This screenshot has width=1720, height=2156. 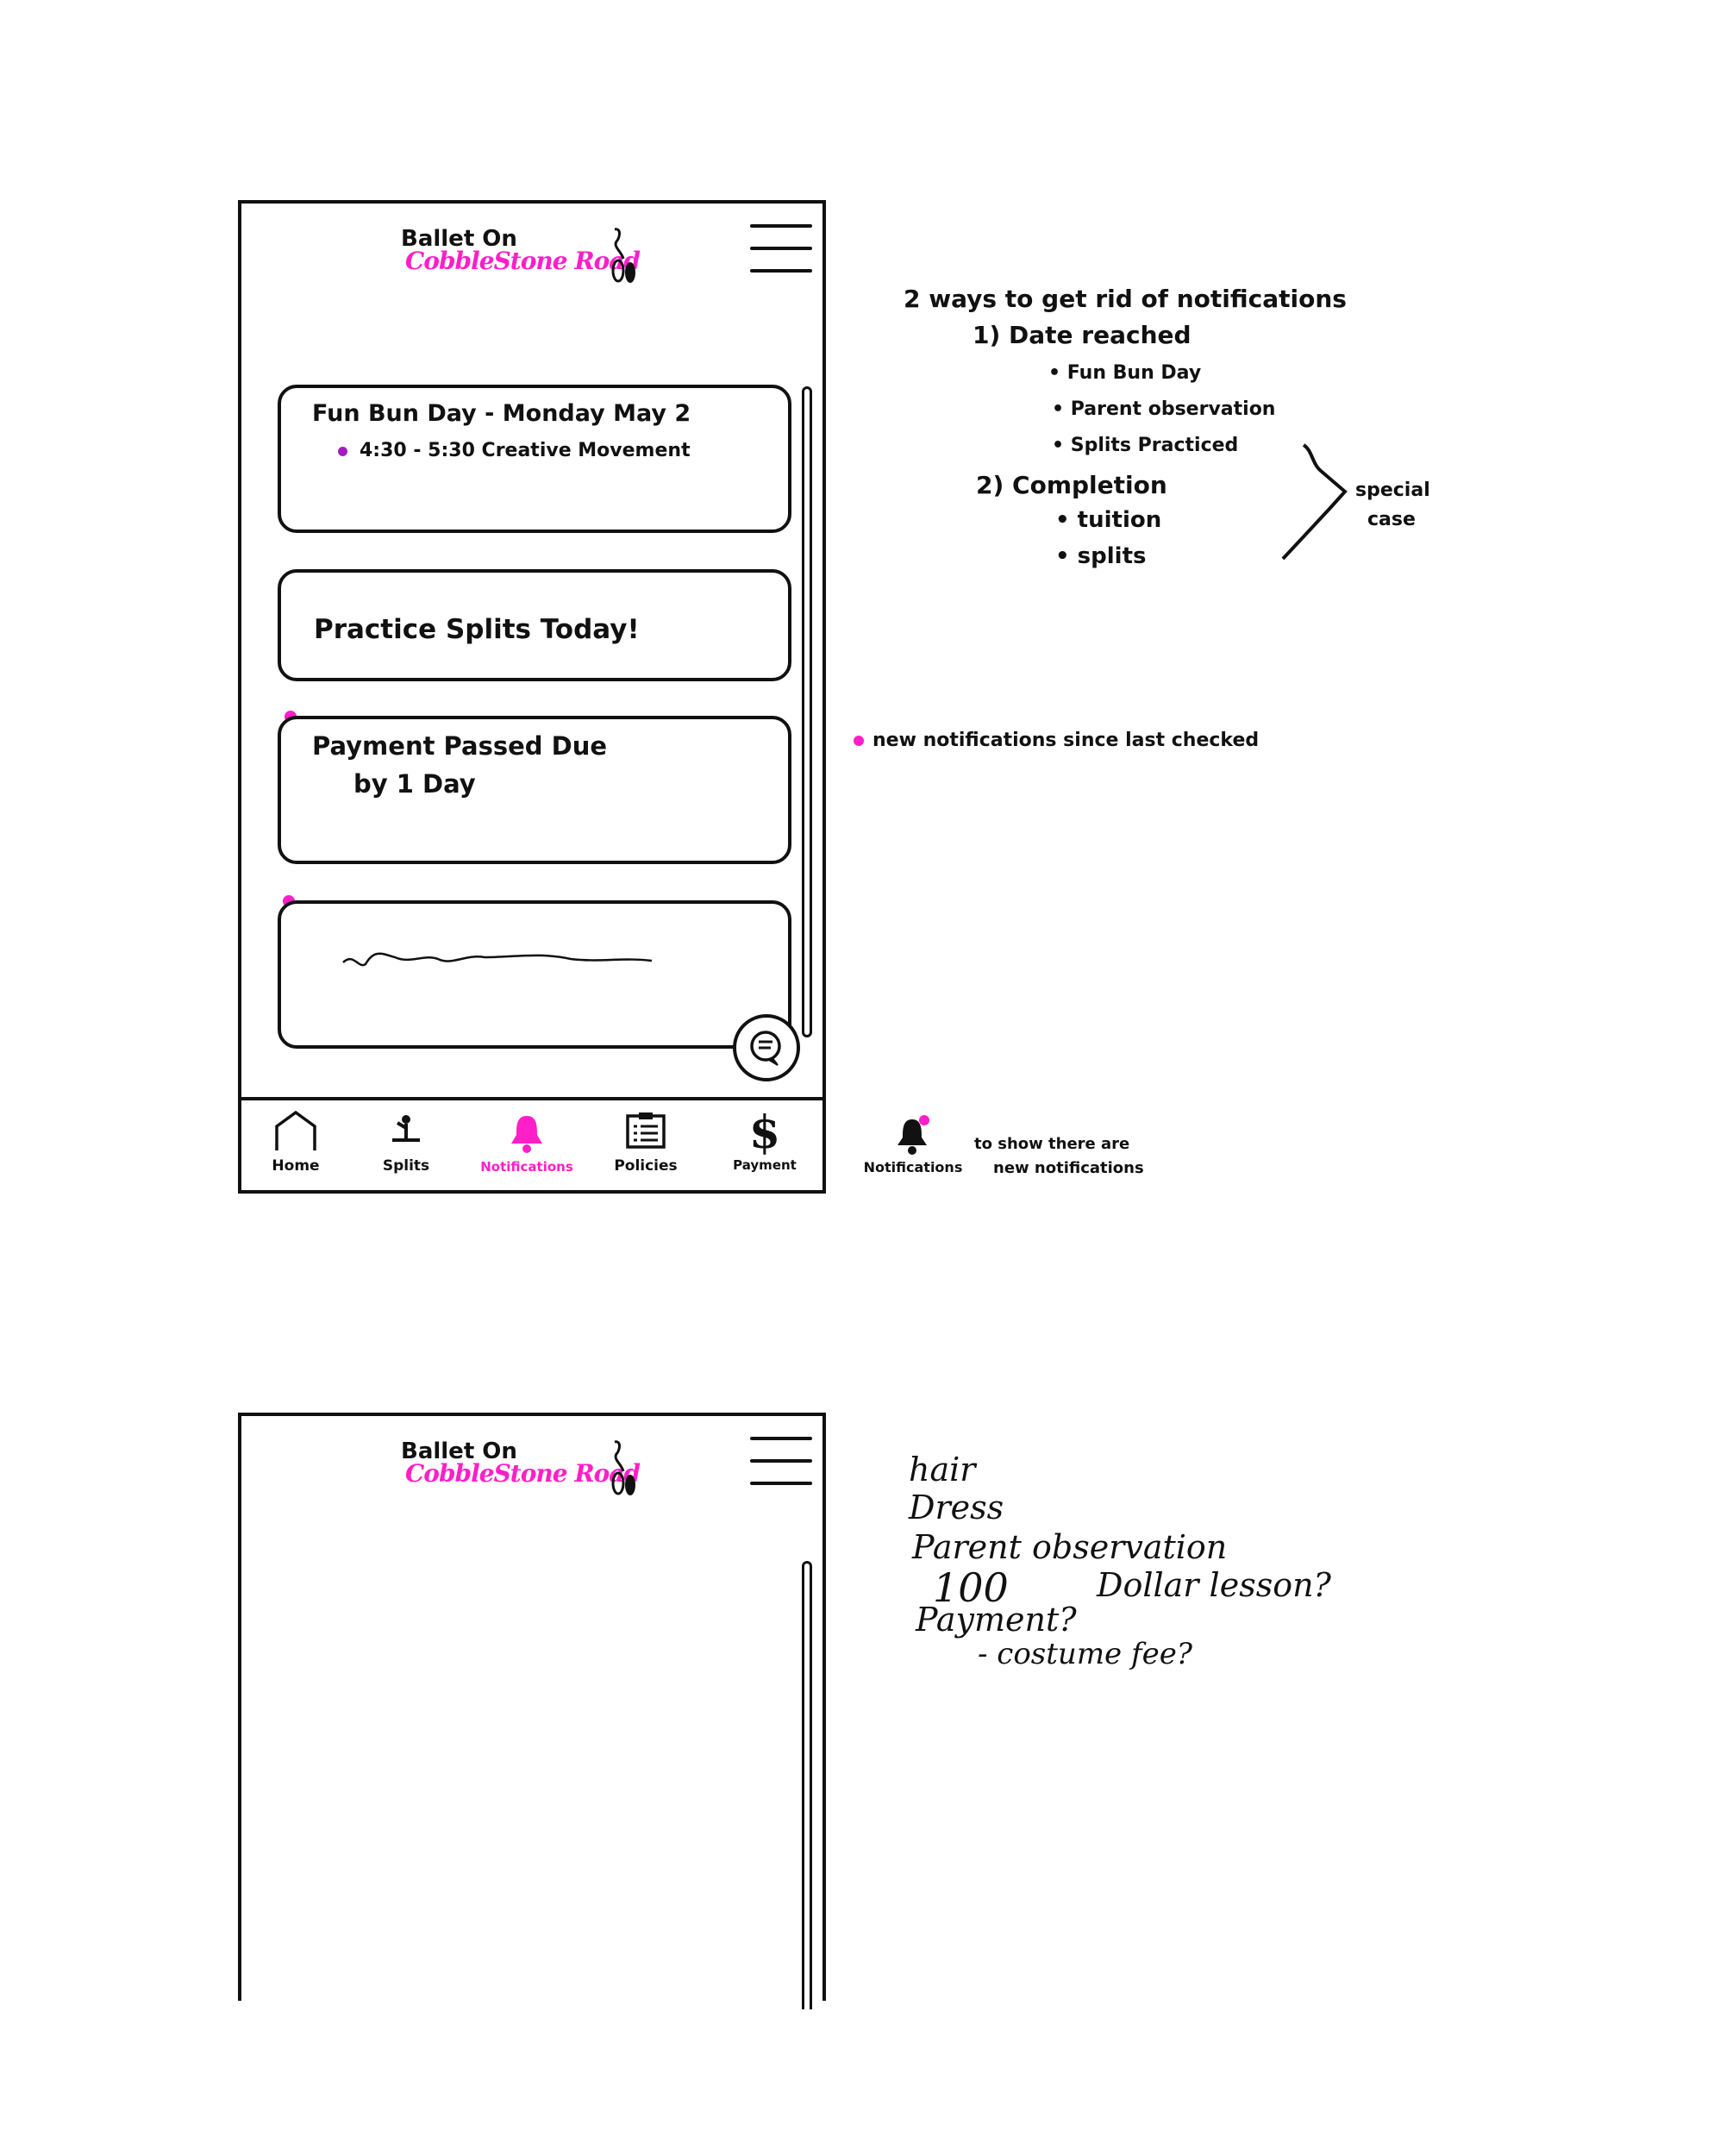 What do you see at coordinates (534, 974) in the screenshot?
I see `notification-card-placeholder` at bounding box center [534, 974].